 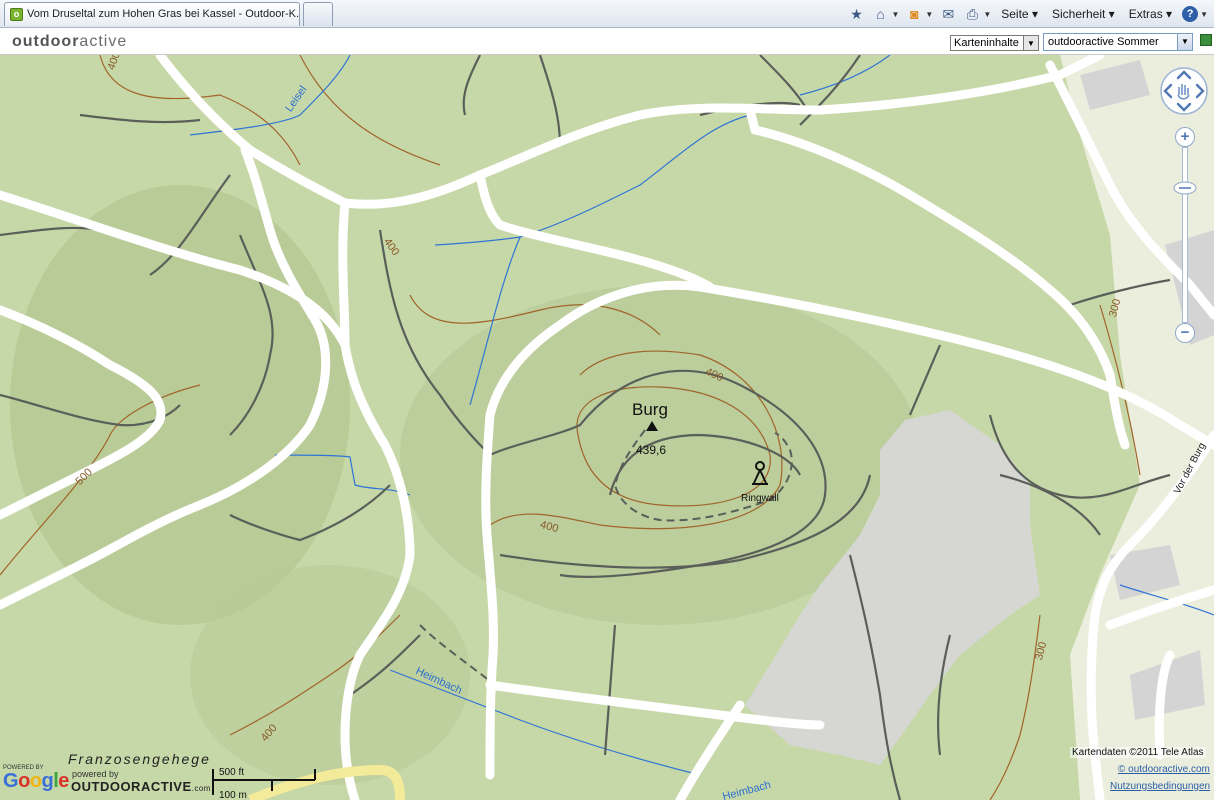 What do you see at coordinates (139, 759) in the screenshot?
I see `area-label: Franzosengehege` at bounding box center [139, 759].